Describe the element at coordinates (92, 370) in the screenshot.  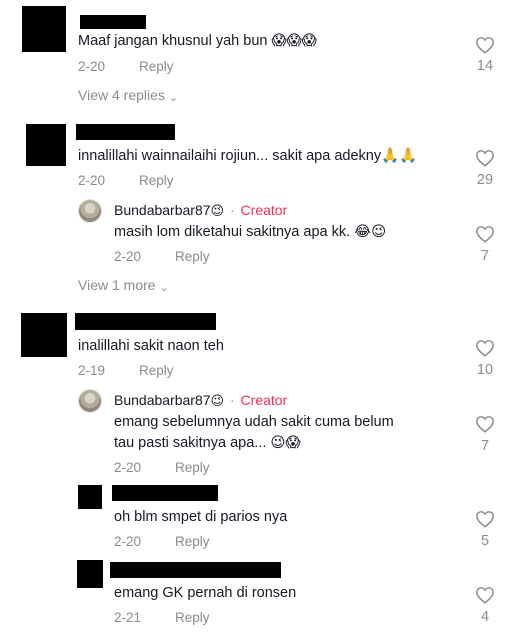
I see `comment-date: 2-19` at that location.